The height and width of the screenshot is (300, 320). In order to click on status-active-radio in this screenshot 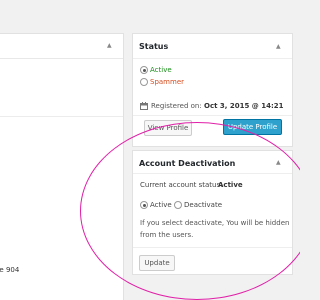, I will do `click(144, 70)`.